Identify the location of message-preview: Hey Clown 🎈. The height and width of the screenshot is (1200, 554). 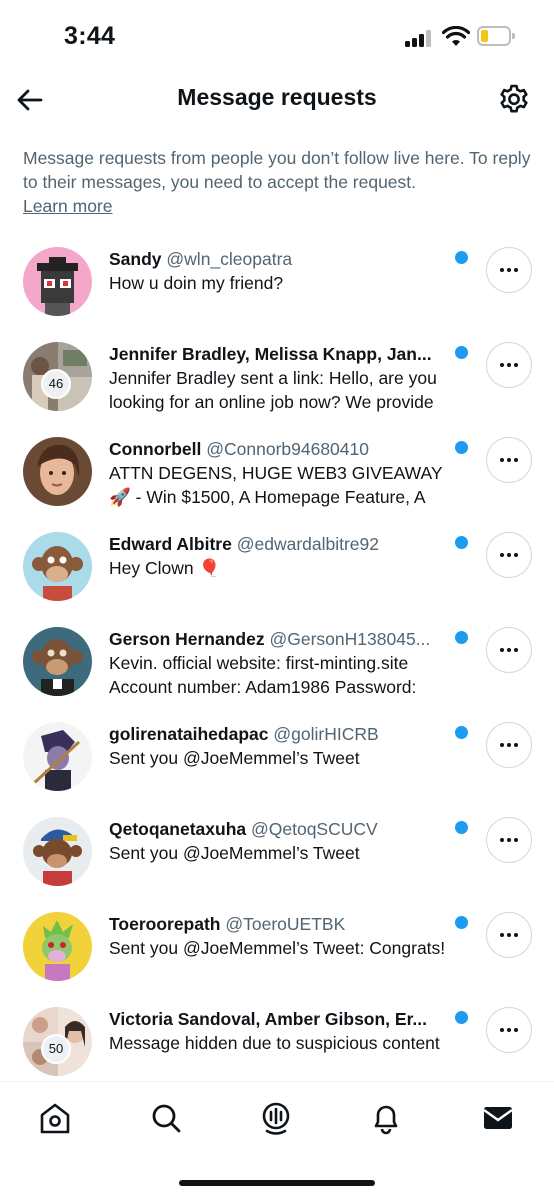
(165, 568).